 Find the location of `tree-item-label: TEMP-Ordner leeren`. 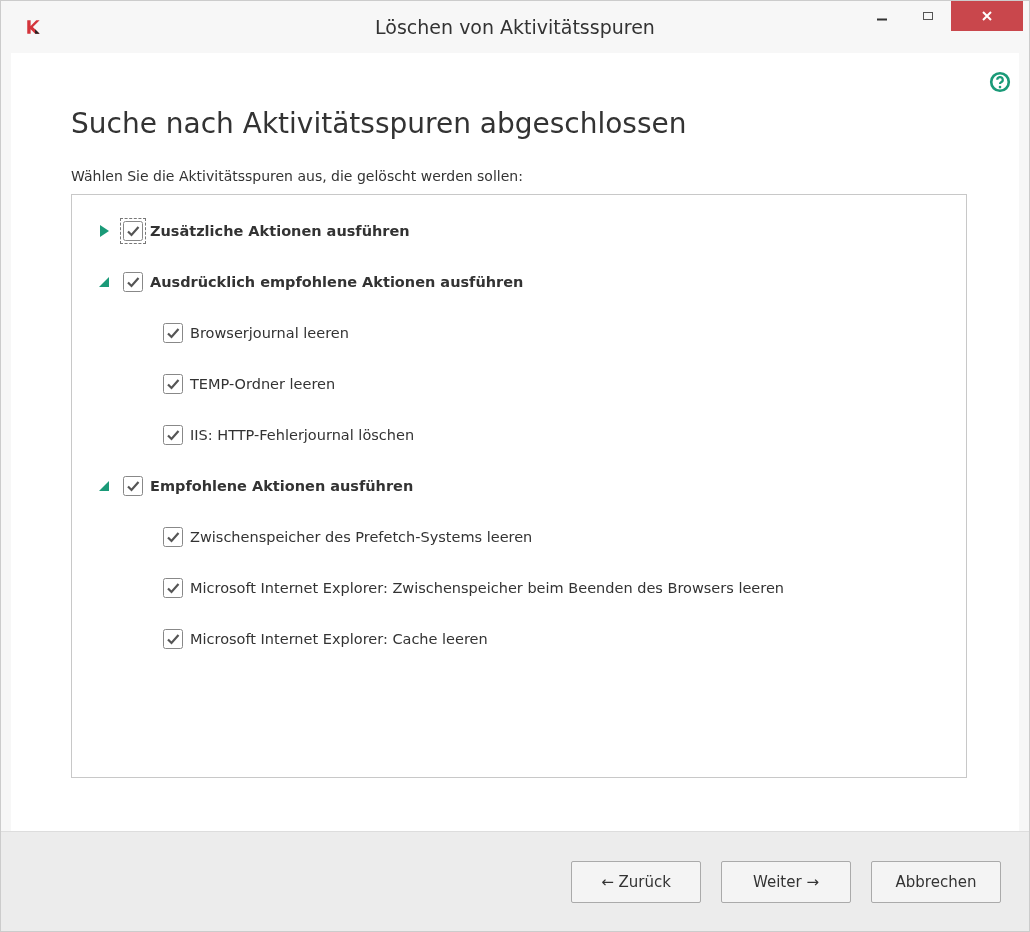

tree-item-label: TEMP-Ordner leeren is located at coordinates (263, 383).